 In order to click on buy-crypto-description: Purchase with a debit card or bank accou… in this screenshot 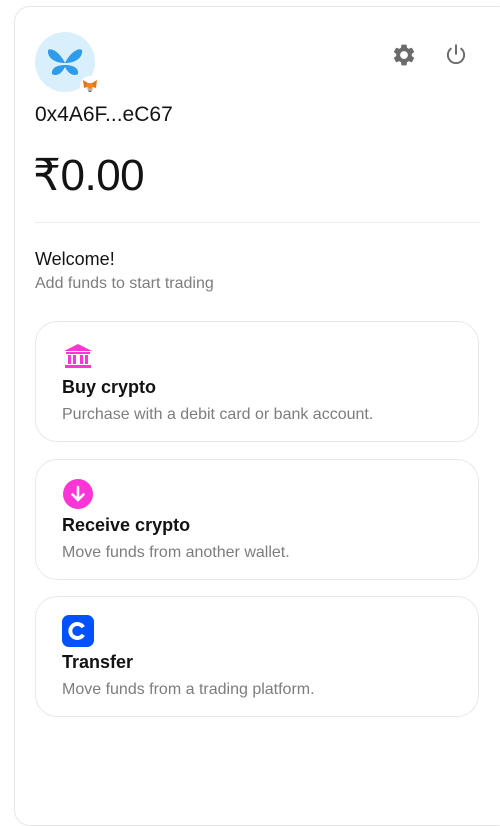, I will do `click(218, 414)`.